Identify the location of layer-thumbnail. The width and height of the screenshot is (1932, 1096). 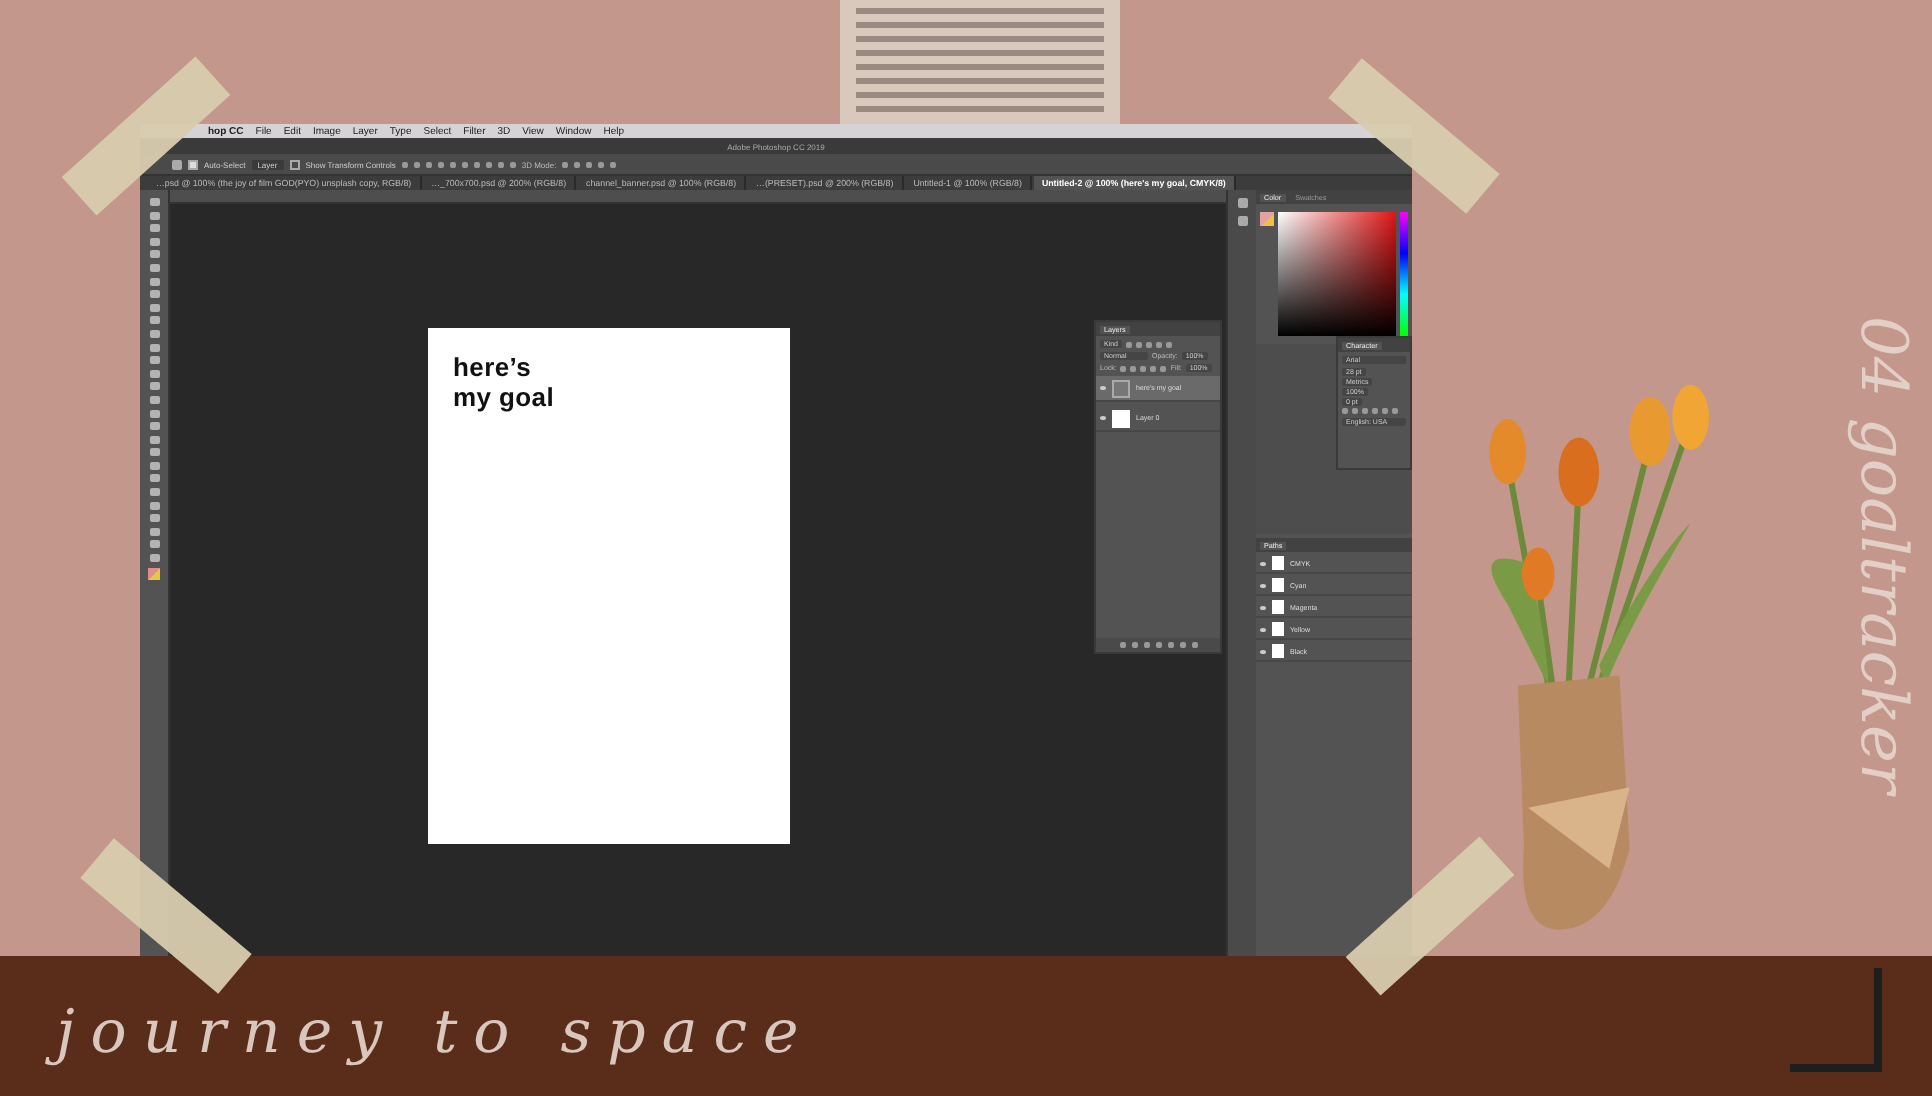
(1121, 418).